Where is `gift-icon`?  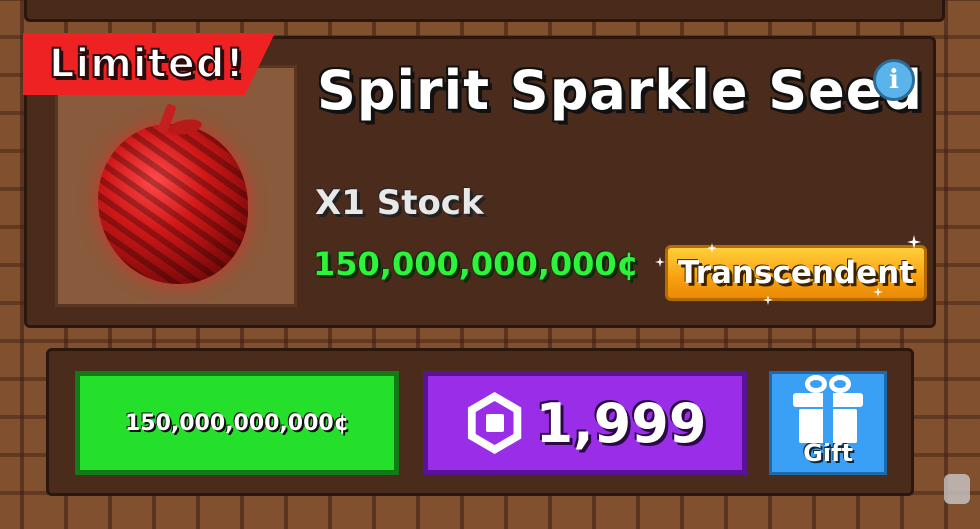 gift-icon is located at coordinates (828, 409).